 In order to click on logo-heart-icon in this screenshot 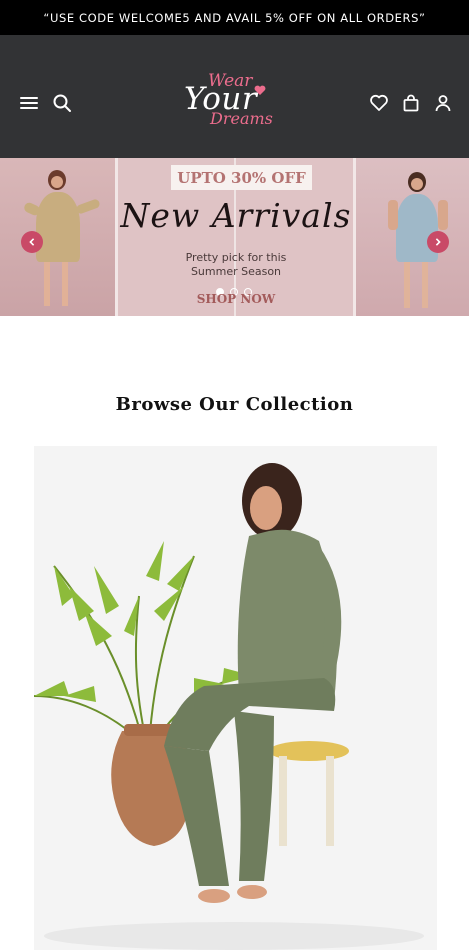, I will do `click(260, 90)`.